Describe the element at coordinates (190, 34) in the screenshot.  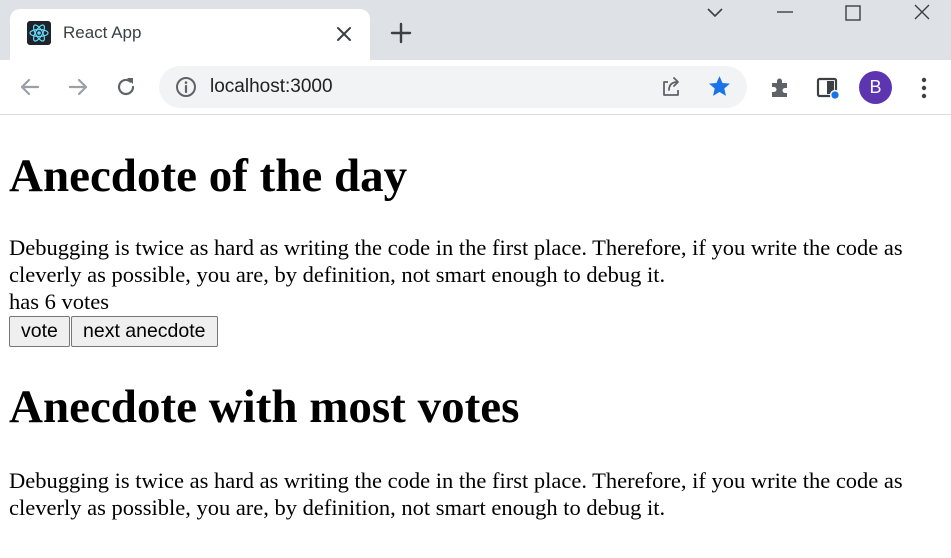
I see `browser-tab: React App` at that location.